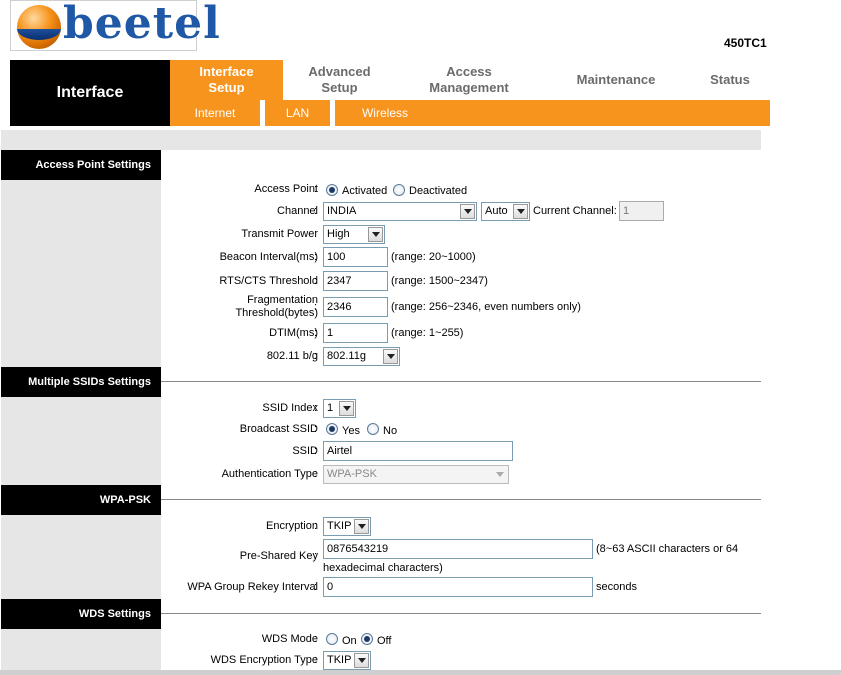 This screenshot has height=675, width=841. Describe the element at coordinates (470, 113) in the screenshot. I see `sub-nav: Internet LAN Wireless` at that location.